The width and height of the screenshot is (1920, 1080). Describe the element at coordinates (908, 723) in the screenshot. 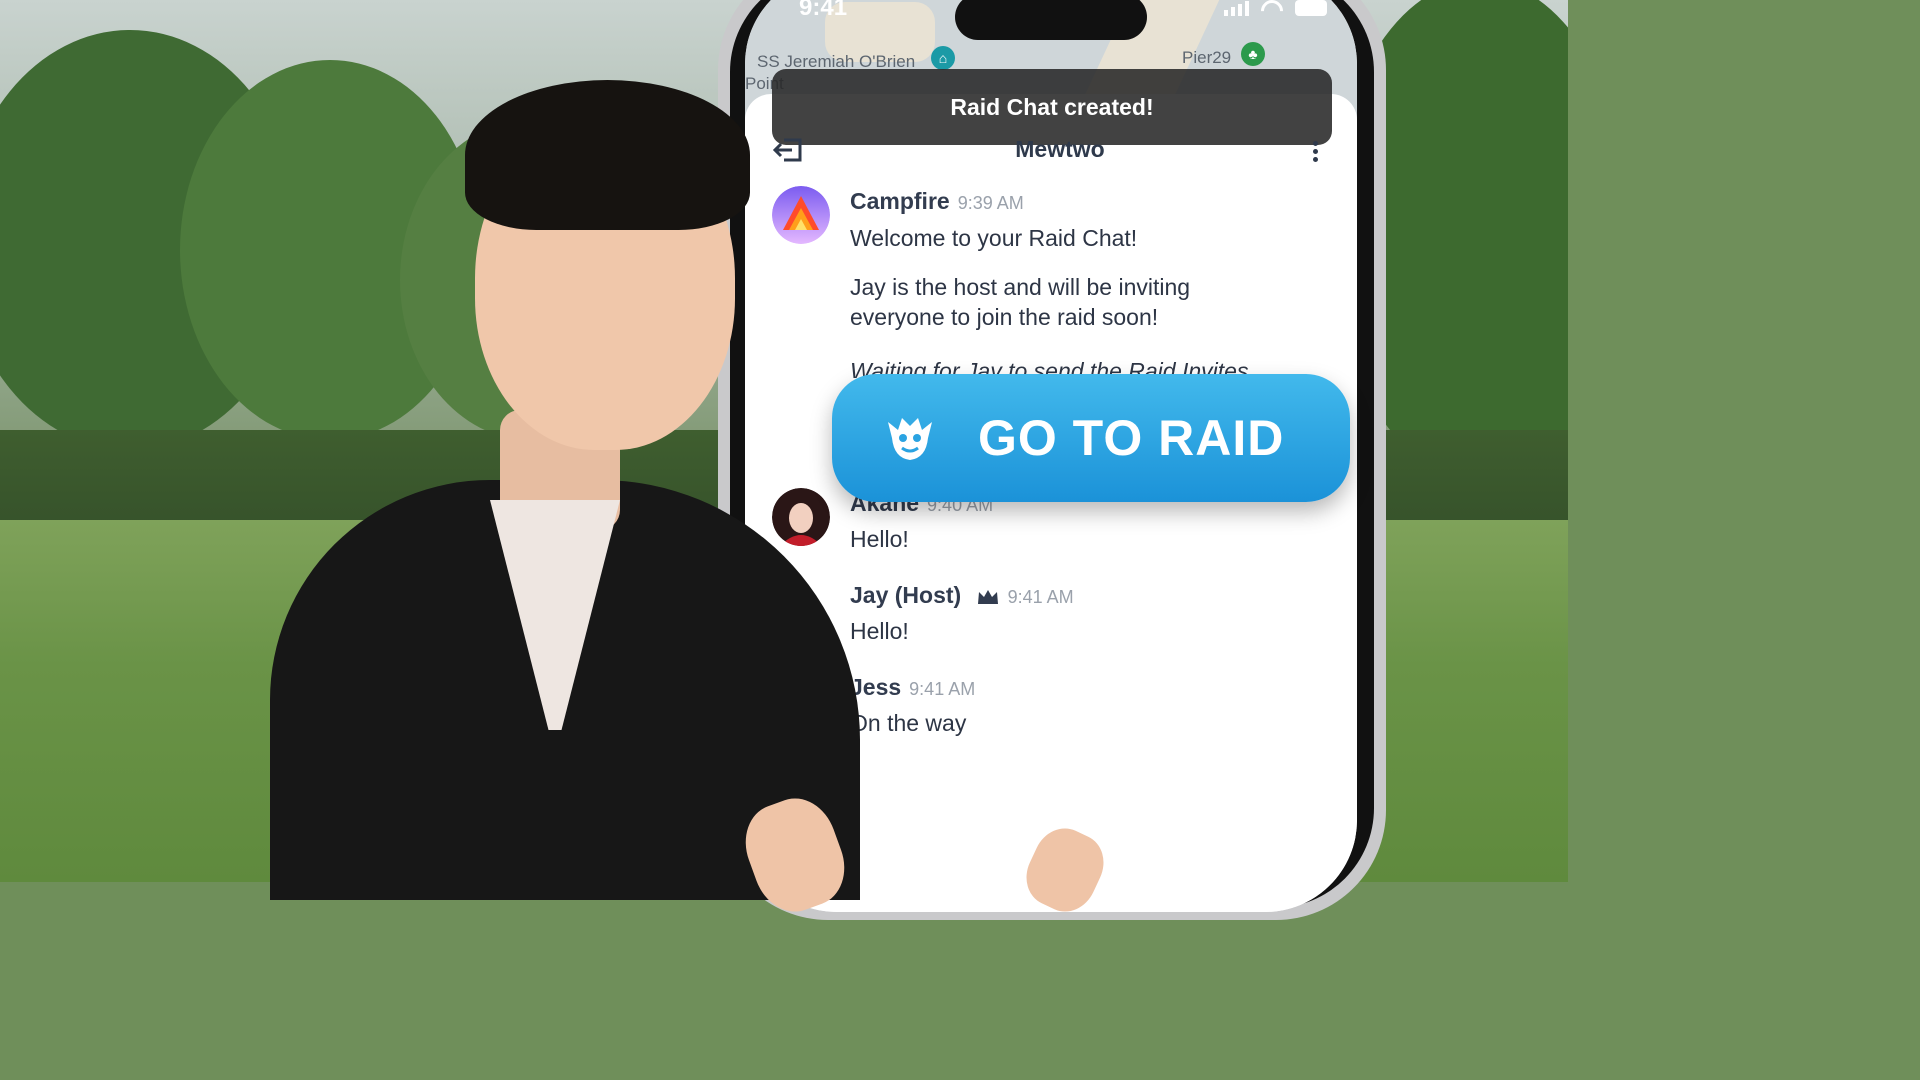

I see `message-text: On the way` at that location.